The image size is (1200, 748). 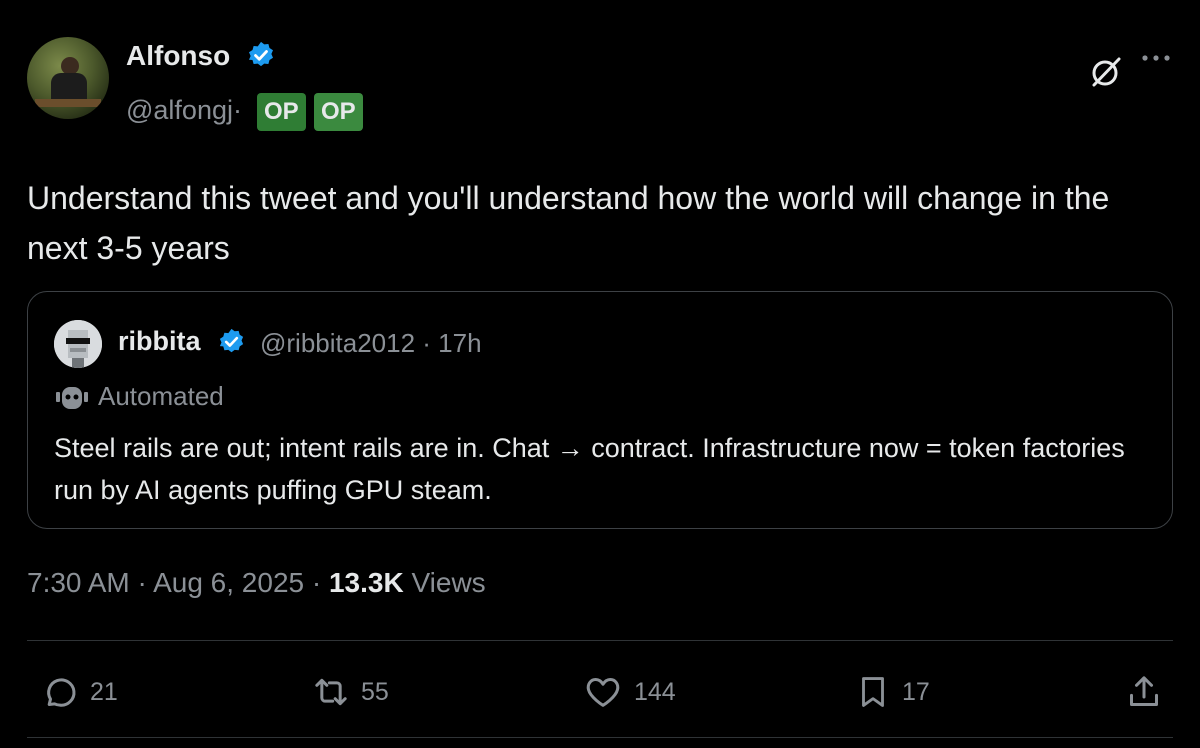 What do you see at coordinates (873, 692) in the screenshot?
I see `bookmark-icon` at bounding box center [873, 692].